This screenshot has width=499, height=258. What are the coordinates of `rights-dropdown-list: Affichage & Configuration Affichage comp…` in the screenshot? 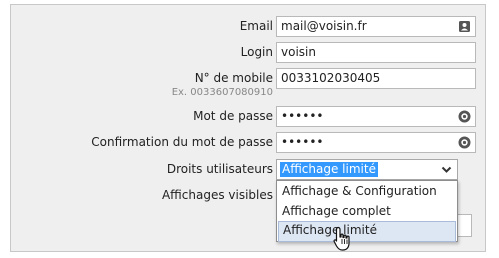 It's located at (367, 211).